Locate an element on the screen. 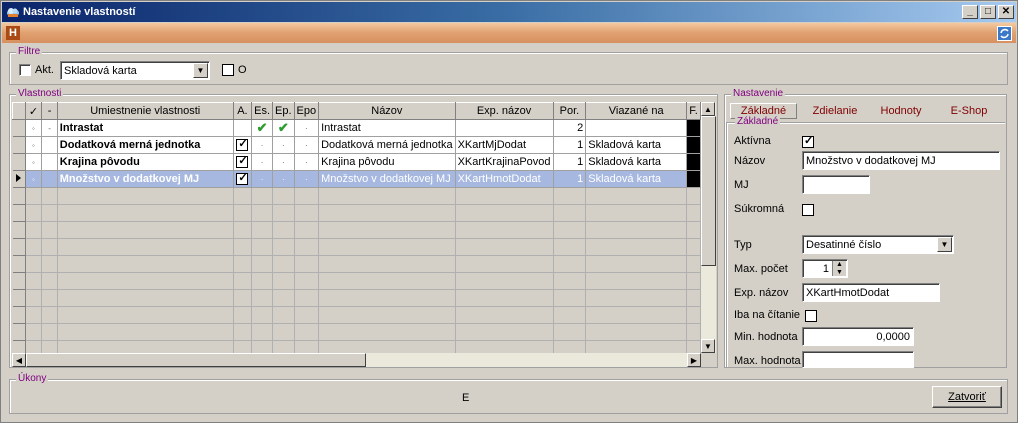 The height and width of the screenshot is (423, 1018). cell-location: Intrastat is located at coordinates (145, 128).